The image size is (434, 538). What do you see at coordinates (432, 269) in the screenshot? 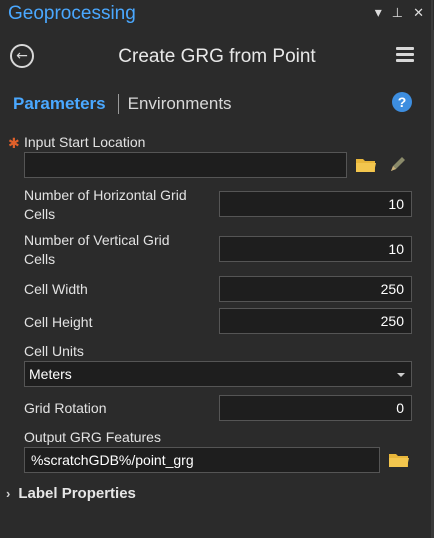
I see `pane-right-edge` at bounding box center [432, 269].